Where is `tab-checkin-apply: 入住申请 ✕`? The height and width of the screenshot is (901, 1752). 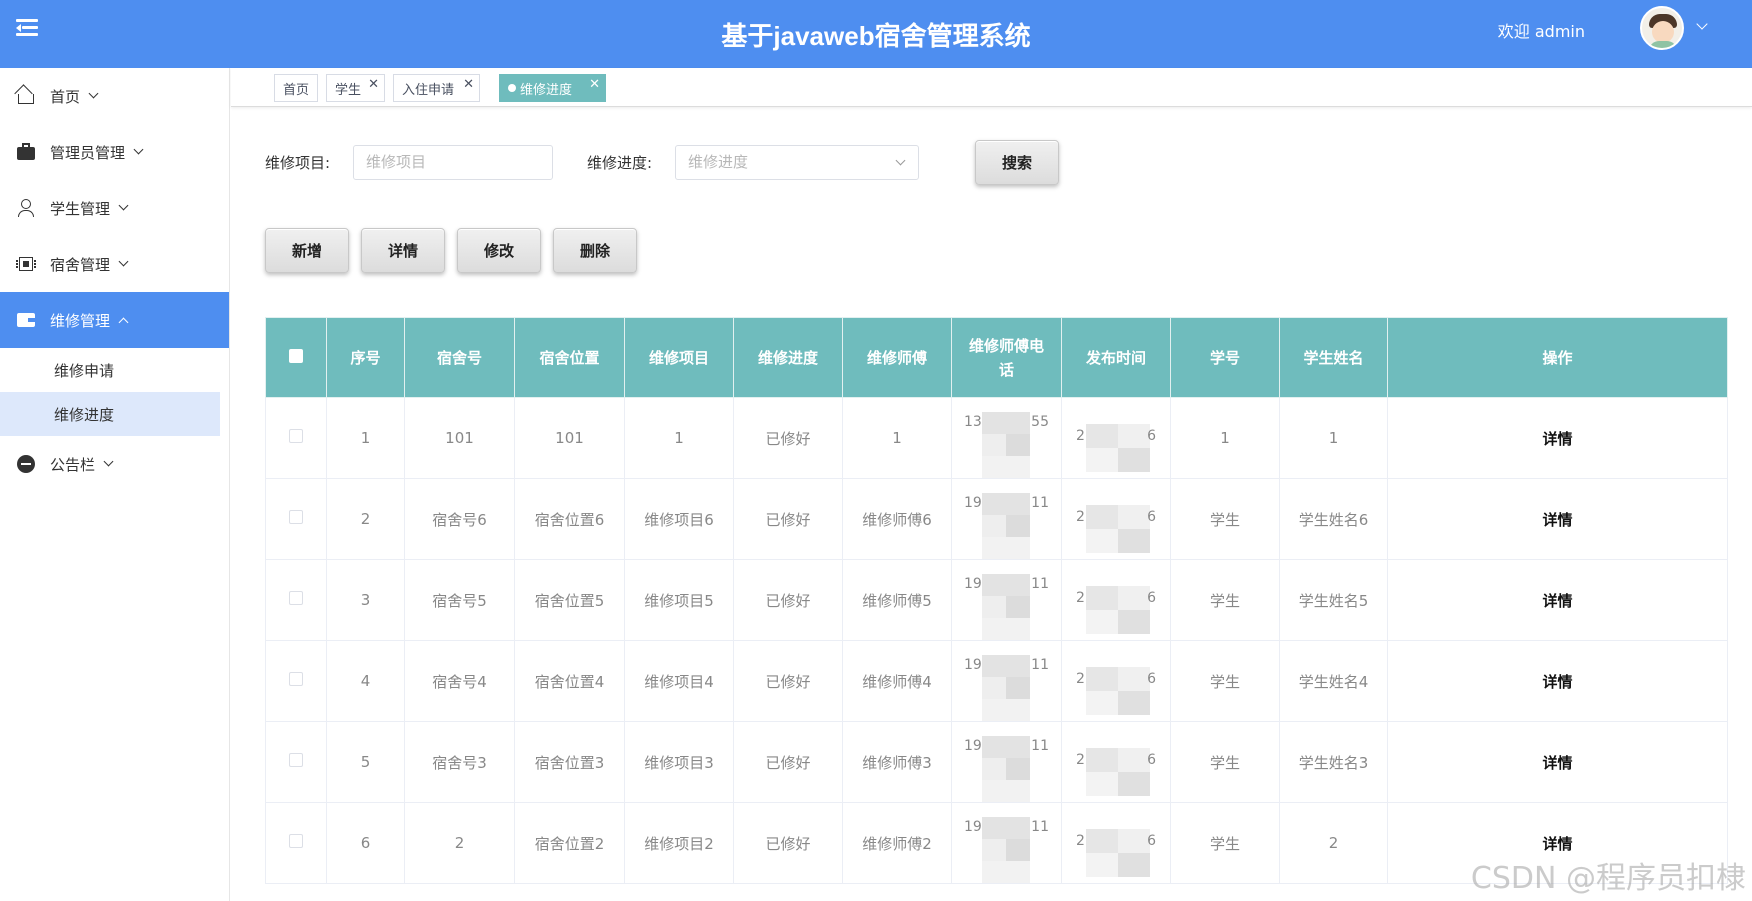
tab-checkin-apply: 入住申请 ✕ is located at coordinates (436, 88).